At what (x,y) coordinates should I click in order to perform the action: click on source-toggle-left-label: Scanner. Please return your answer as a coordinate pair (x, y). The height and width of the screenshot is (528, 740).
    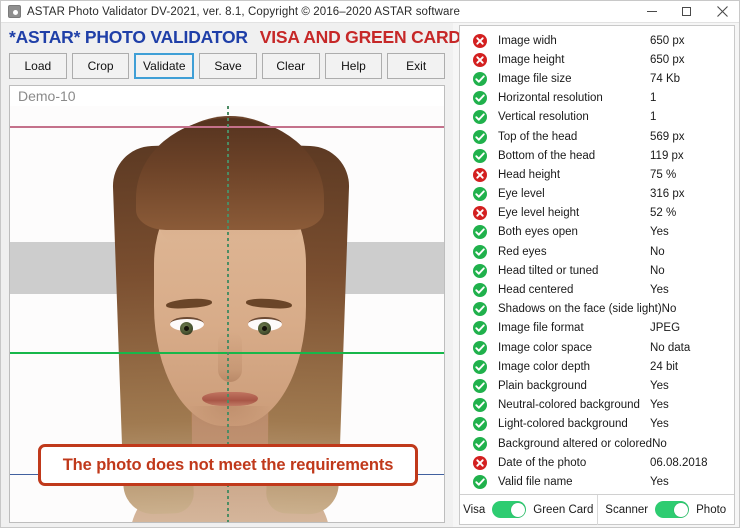
    Looking at the image, I should click on (627, 509).